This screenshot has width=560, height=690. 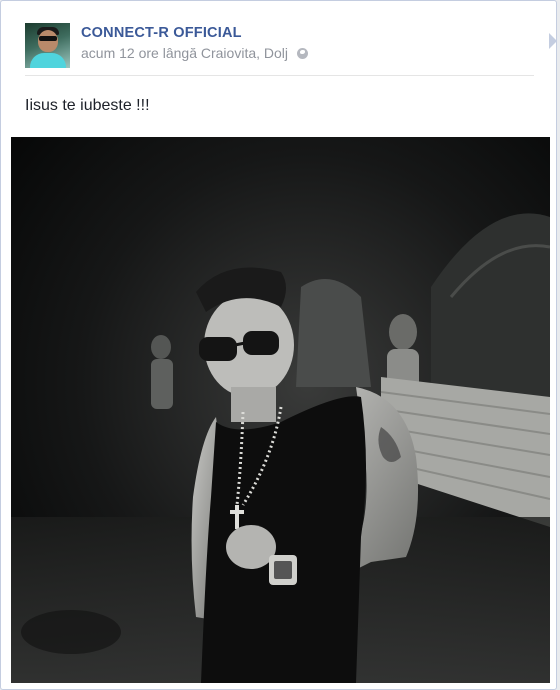 What do you see at coordinates (87, 105) in the screenshot?
I see `post-message: Iisus te iubeste !!!` at bounding box center [87, 105].